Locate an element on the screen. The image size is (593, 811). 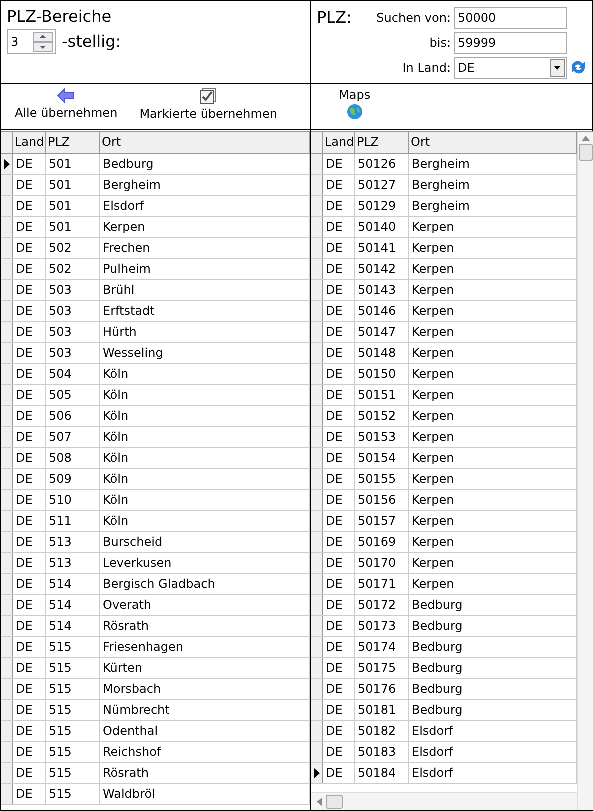
maps-button: Maps is located at coordinates (355, 104).